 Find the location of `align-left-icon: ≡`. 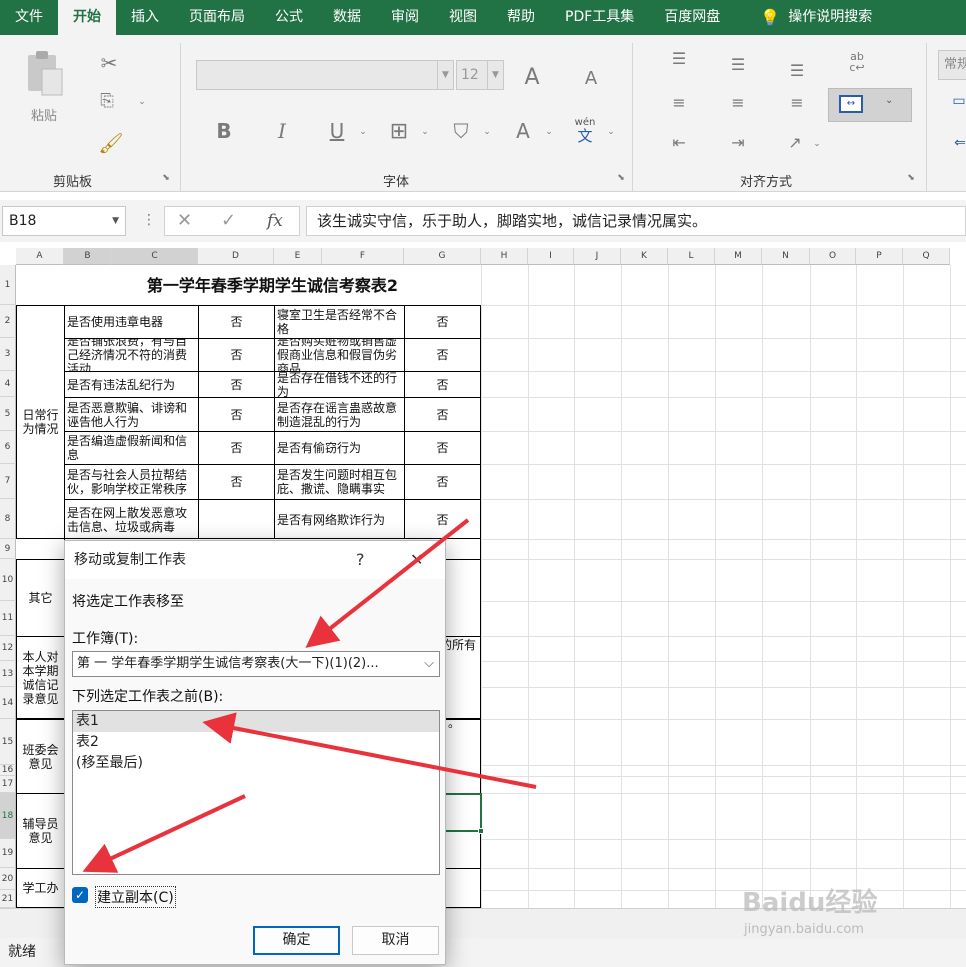

align-left-icon: ≡ is located at coordinates (679, 102).